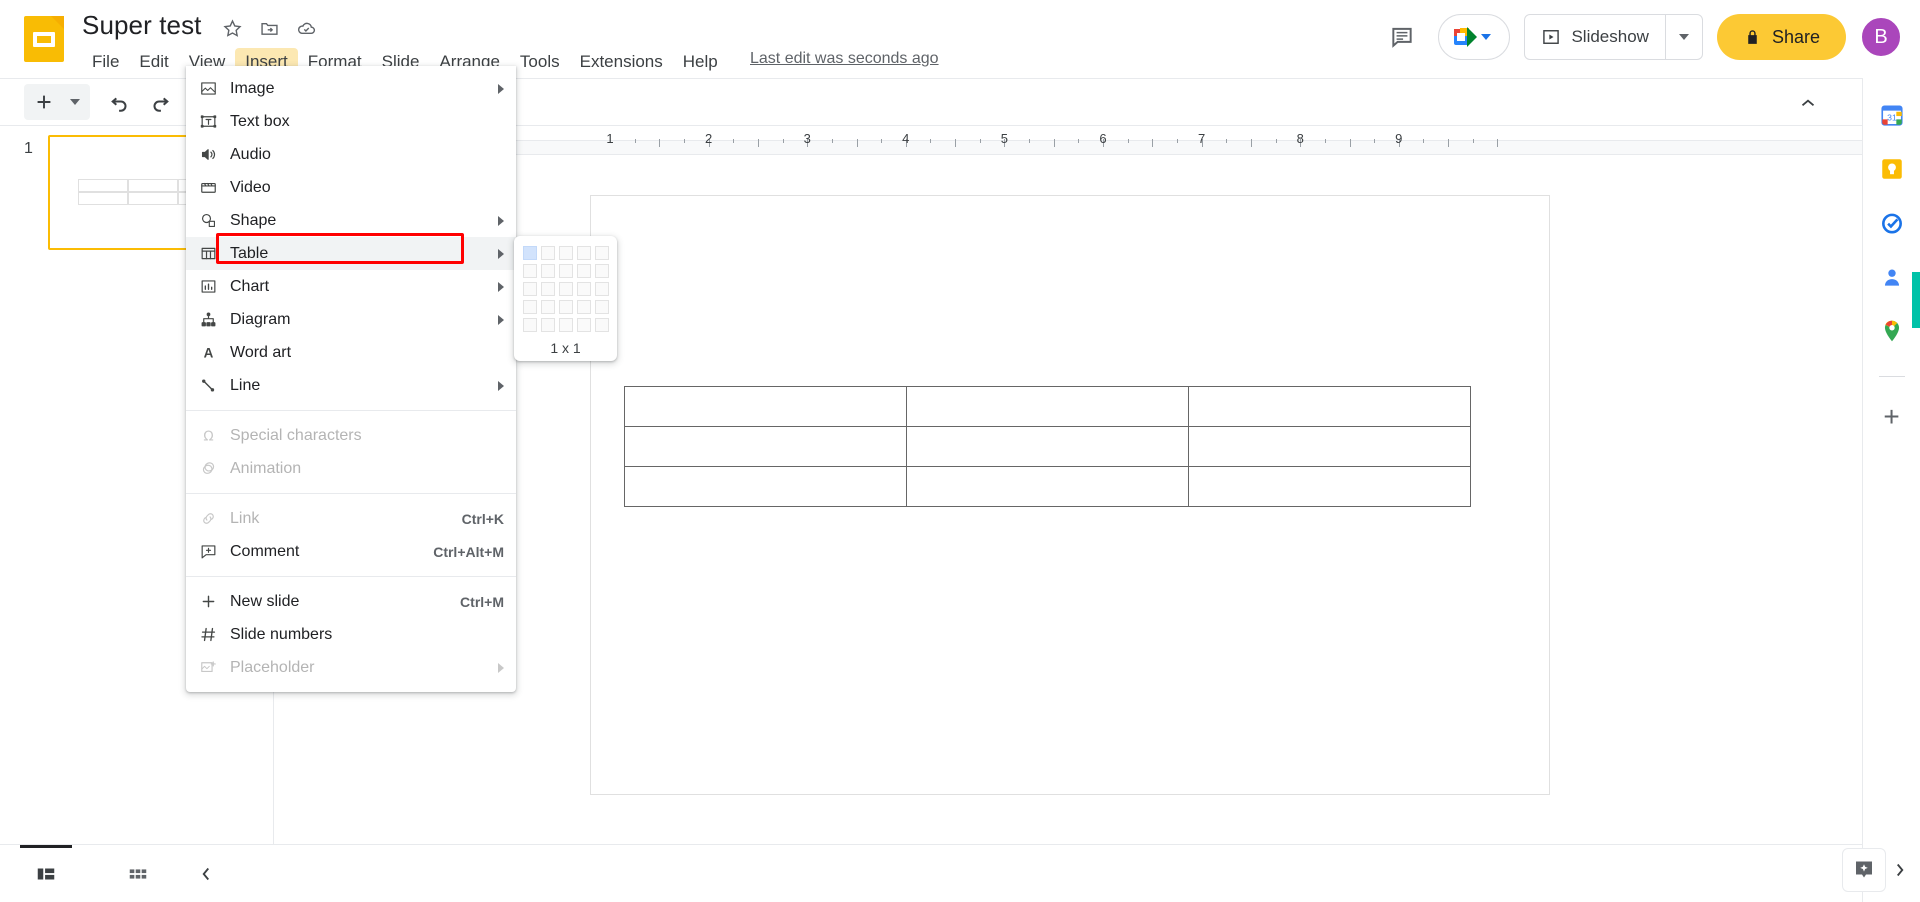  What do you see at coordinates (28, 148) in the screenshot?
I see `slide-number: 1` at bounding box center [28, 148].